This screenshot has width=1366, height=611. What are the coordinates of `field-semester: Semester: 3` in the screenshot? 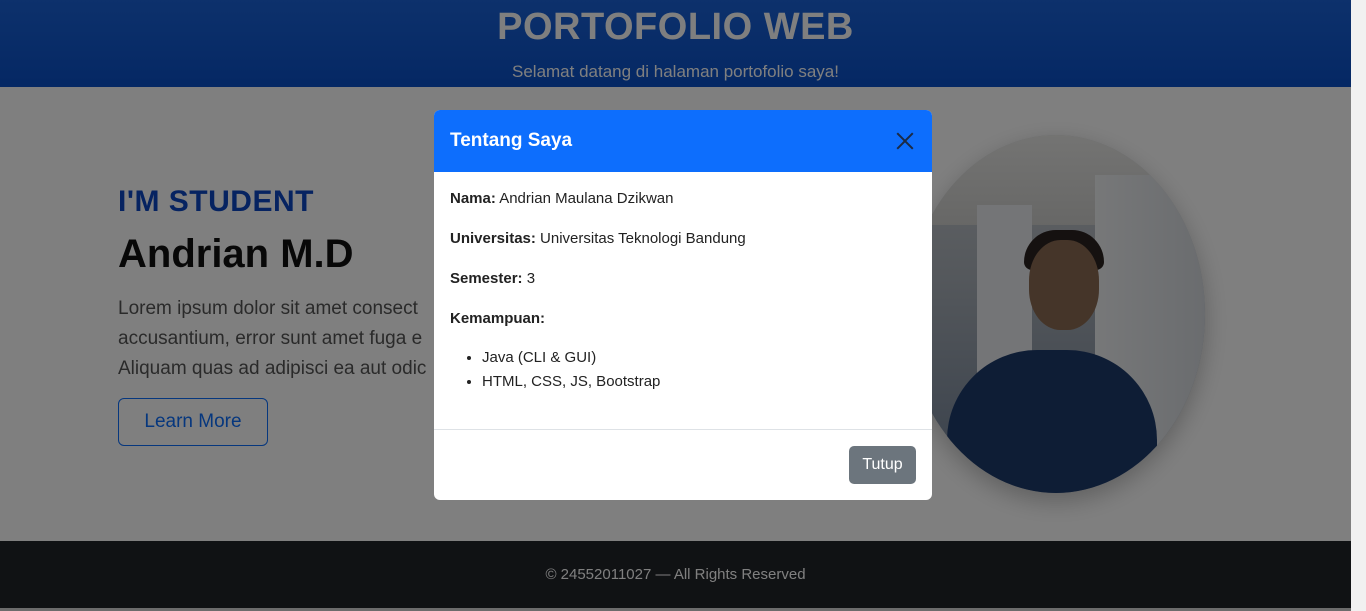 It's located at (683, 279).